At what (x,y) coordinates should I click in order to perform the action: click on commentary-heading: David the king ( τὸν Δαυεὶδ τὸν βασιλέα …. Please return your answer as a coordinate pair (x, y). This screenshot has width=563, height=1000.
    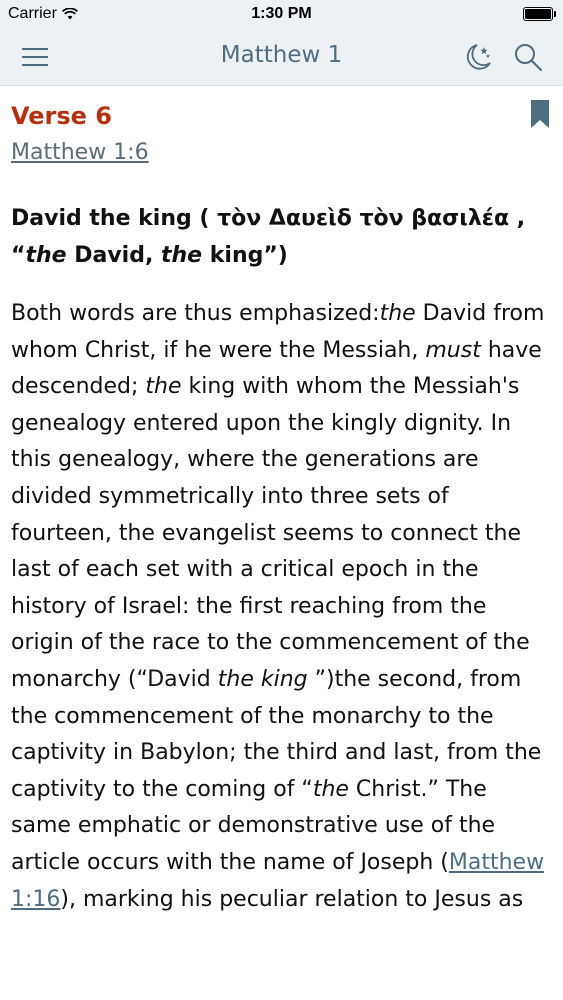
    Looking at the image, I should click on (281, 237).